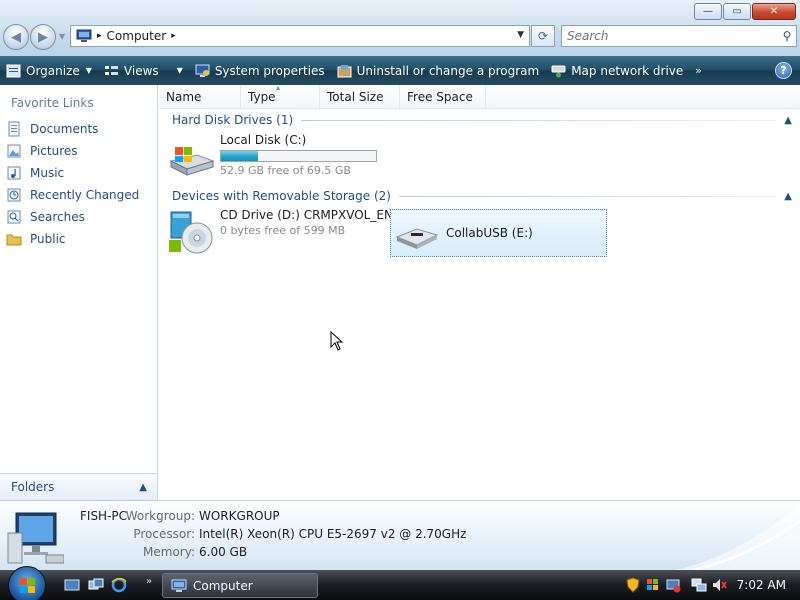 This screenshot has height=600, width=800. What do you see at coordinates (43, 37) in the screenshot?
I see `forward-button: ▶` at bounding box center [43, 37].